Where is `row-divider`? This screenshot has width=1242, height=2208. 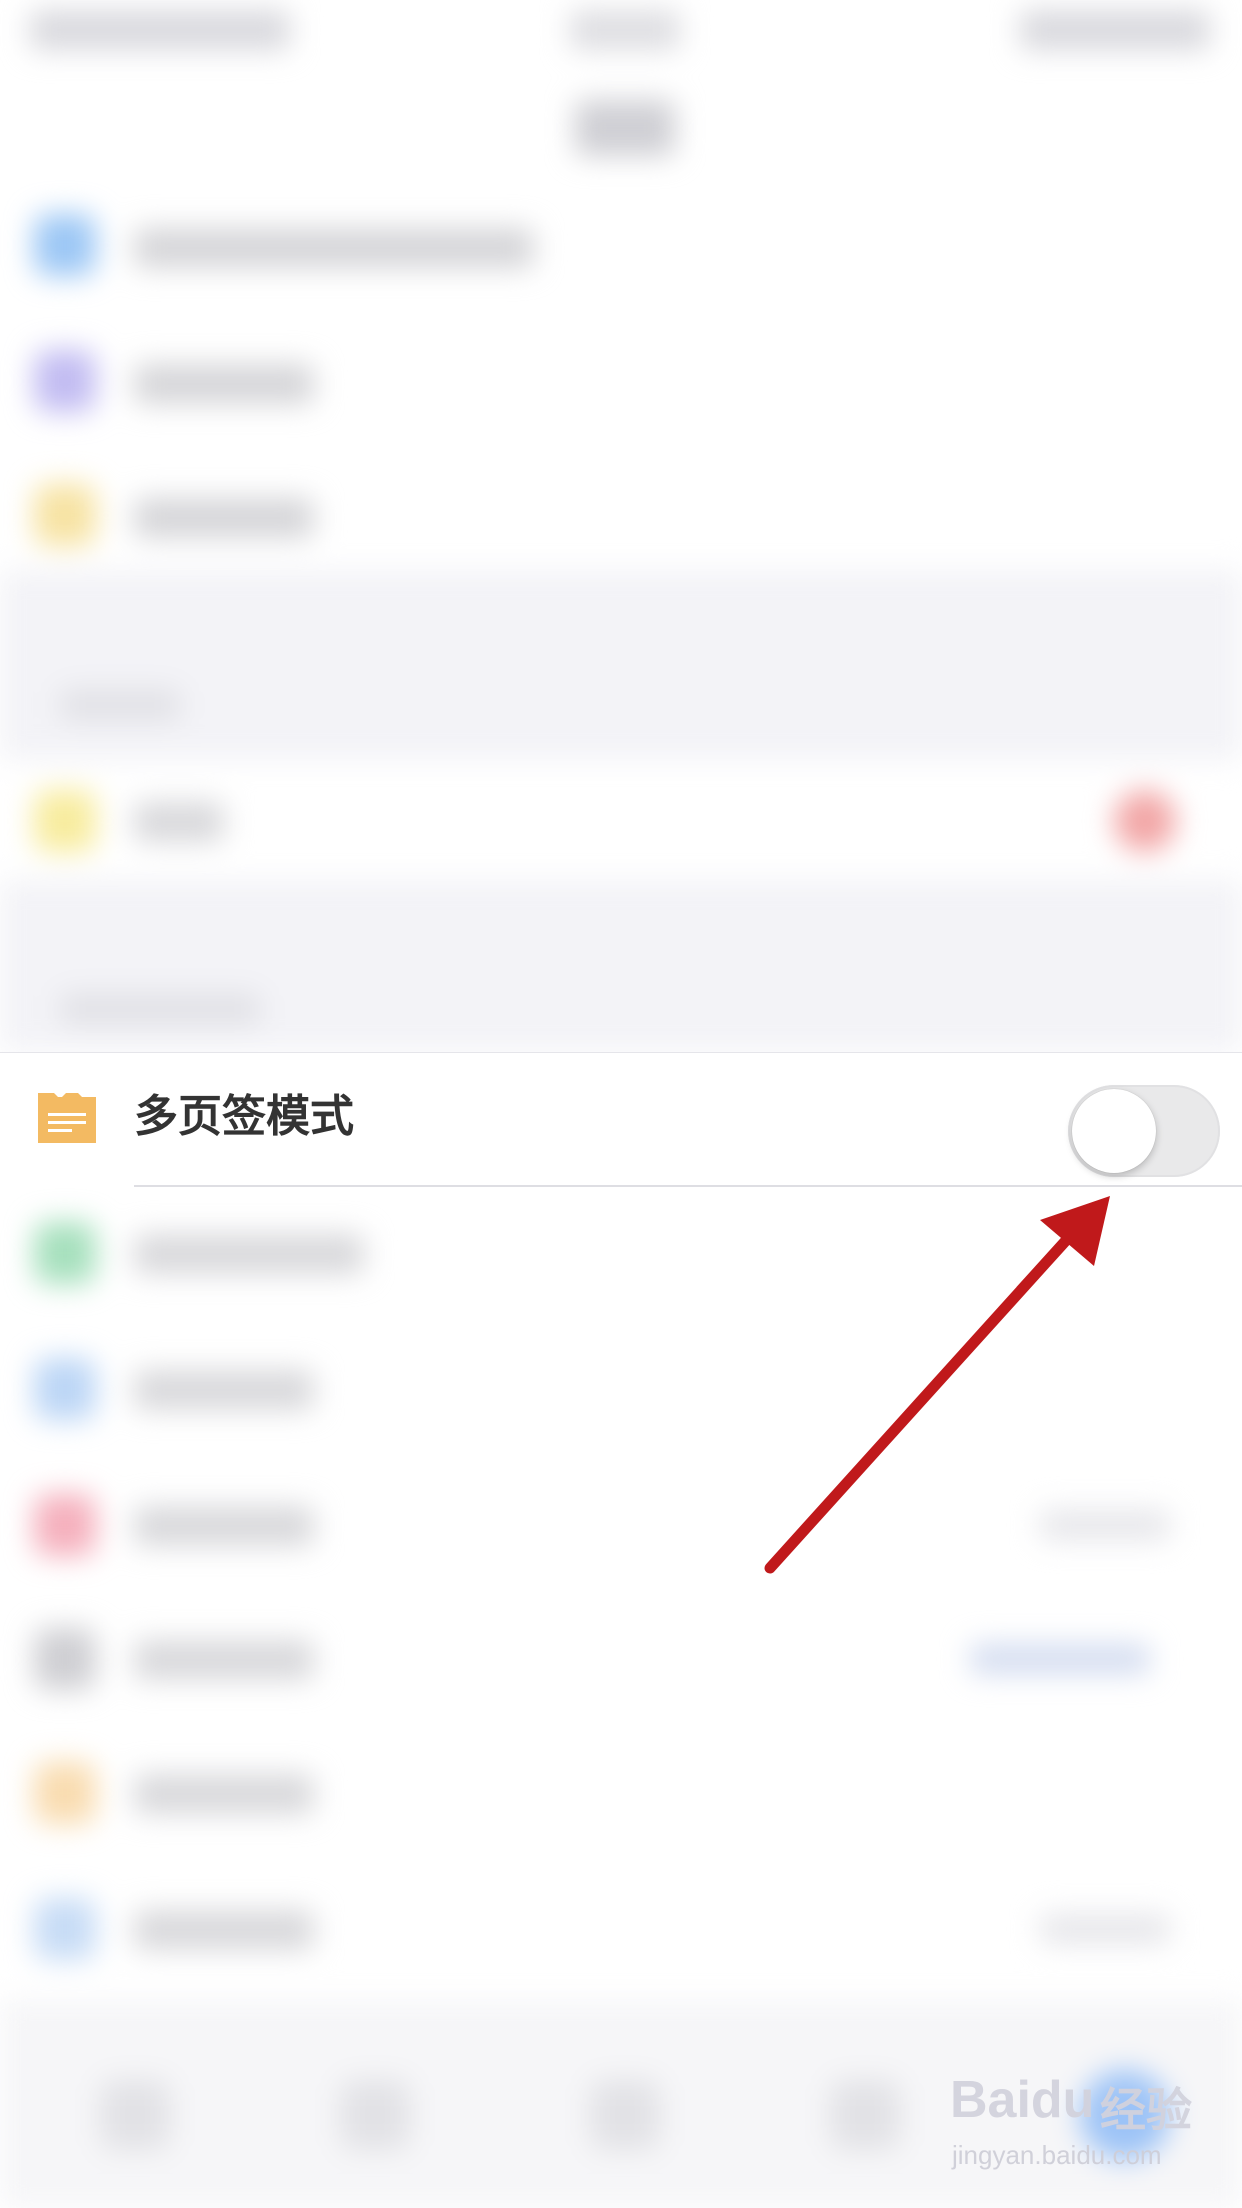
row-divider is located at coordinates (688, 1186).